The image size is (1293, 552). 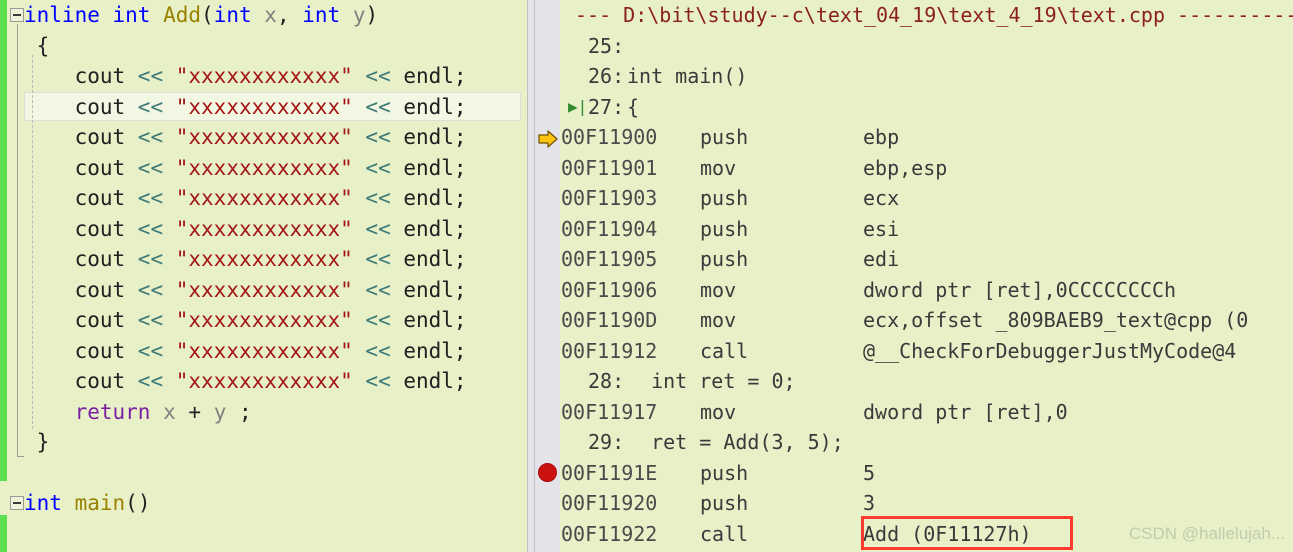 What do you see at coordinates (609, 472) in the screenshot?
I see `instruction-address: 00F1191E` at bounding box center [609, 472].